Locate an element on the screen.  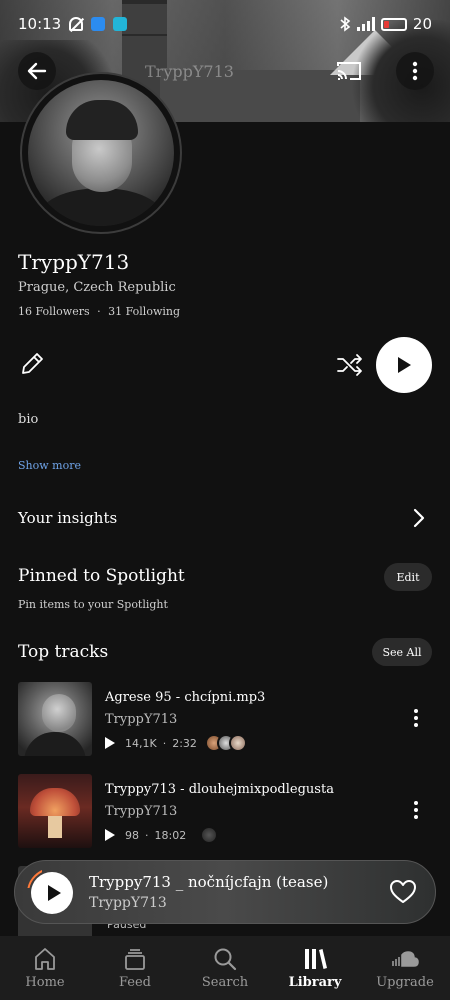
more-options-button is located at coordinates (415, 71).